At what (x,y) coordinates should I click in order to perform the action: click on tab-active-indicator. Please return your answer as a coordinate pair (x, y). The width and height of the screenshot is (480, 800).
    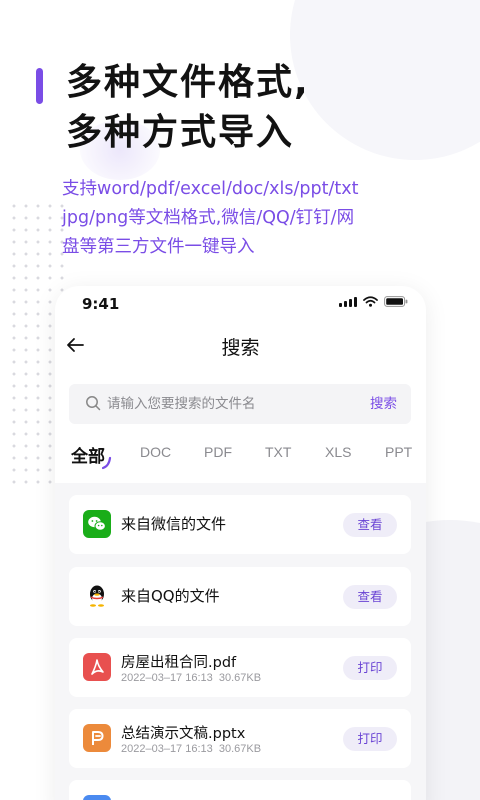
    Looking at the image, I should click on (107, 463).